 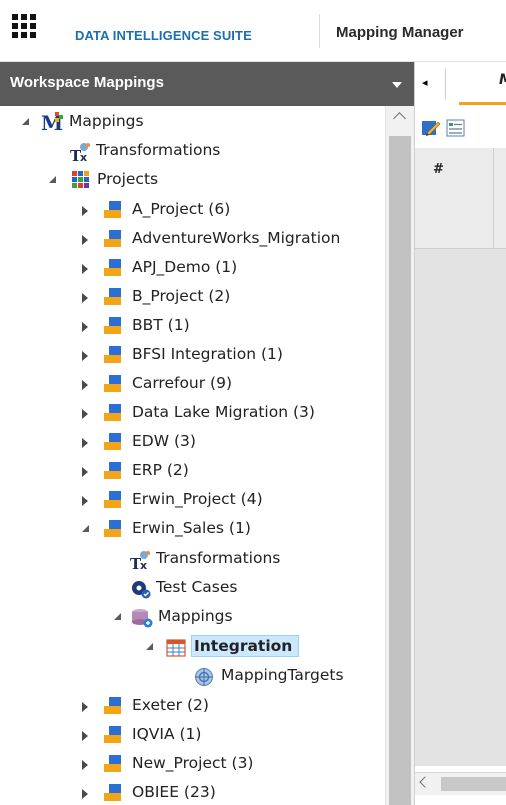 I want to click on tree-label: OBIEE (23), so click(x=174, y=792).